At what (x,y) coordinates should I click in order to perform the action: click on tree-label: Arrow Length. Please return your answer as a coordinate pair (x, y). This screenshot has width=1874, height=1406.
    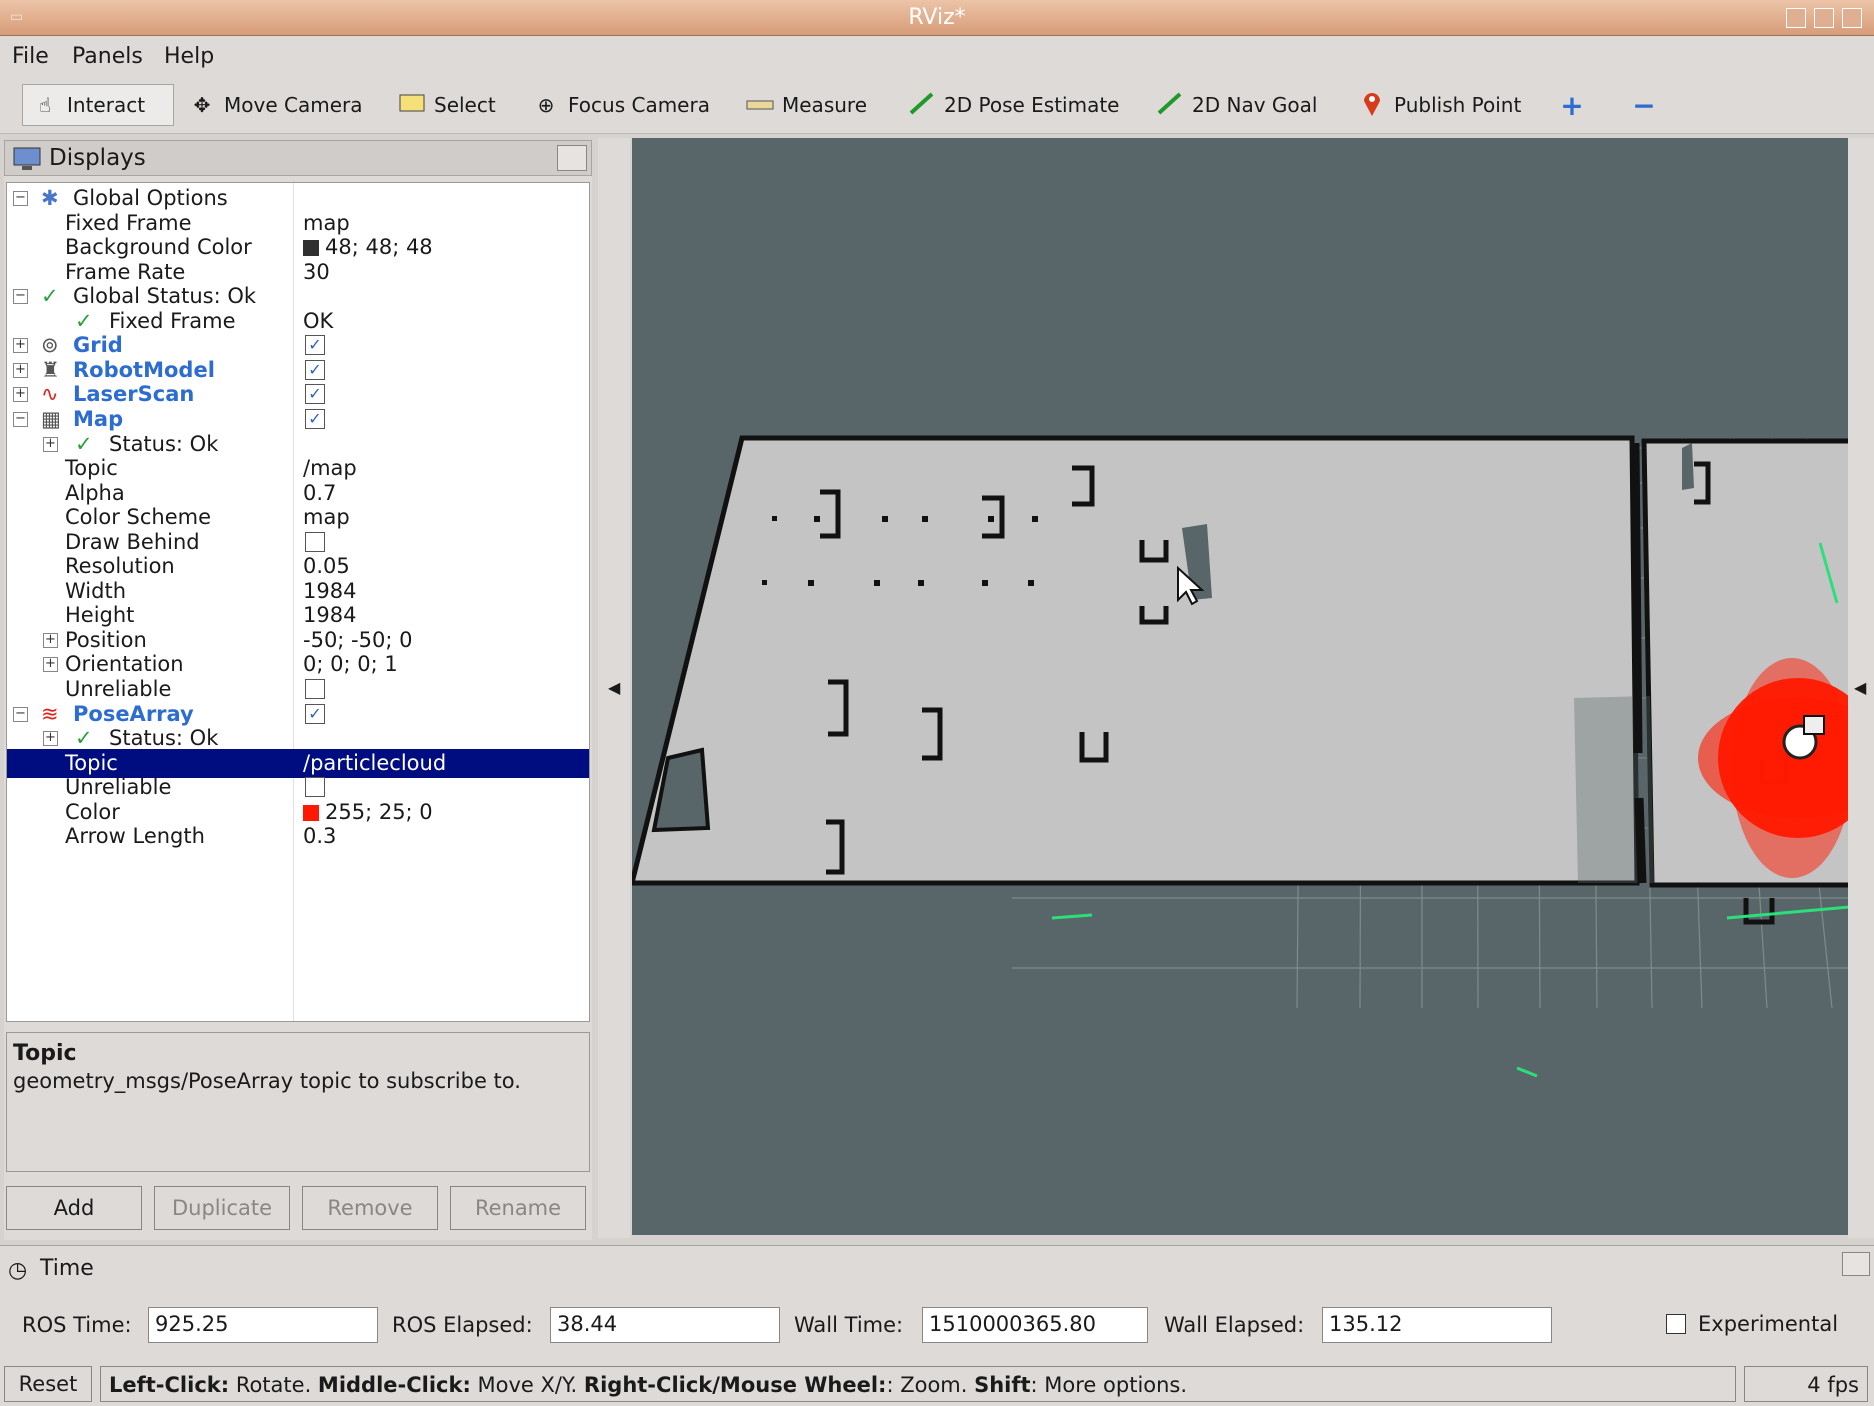
    Looking at the image, I should click on (135, 836).